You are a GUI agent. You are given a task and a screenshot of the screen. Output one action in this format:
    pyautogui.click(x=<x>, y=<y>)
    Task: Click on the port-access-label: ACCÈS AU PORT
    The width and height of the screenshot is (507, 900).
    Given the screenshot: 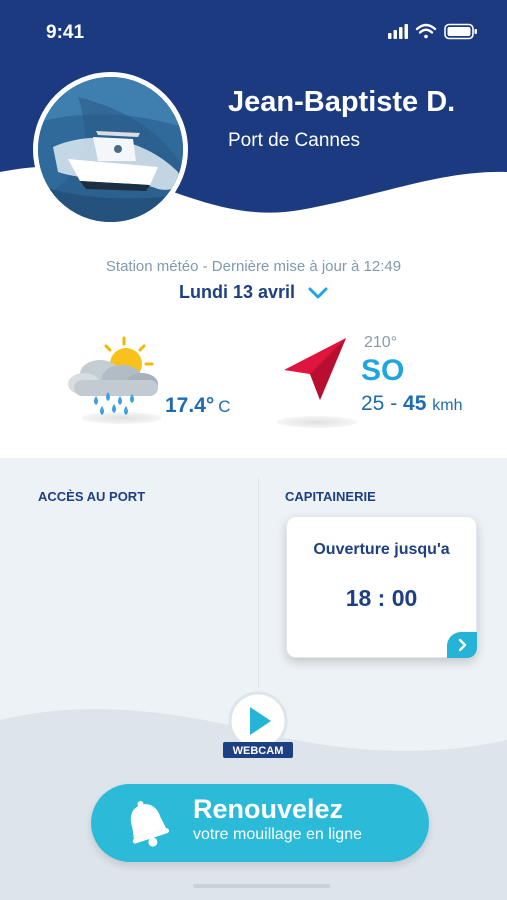 What is the action you would take?
    pyautogui.click(x=92, y=496)
    